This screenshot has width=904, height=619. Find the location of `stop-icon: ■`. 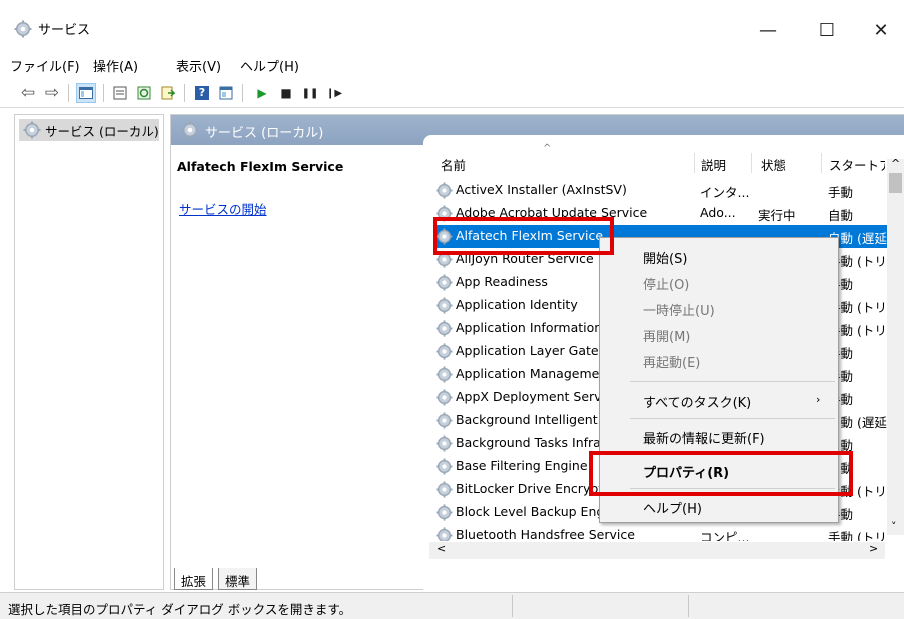

stop-icon: ■ is located at coordinates (286, 93).